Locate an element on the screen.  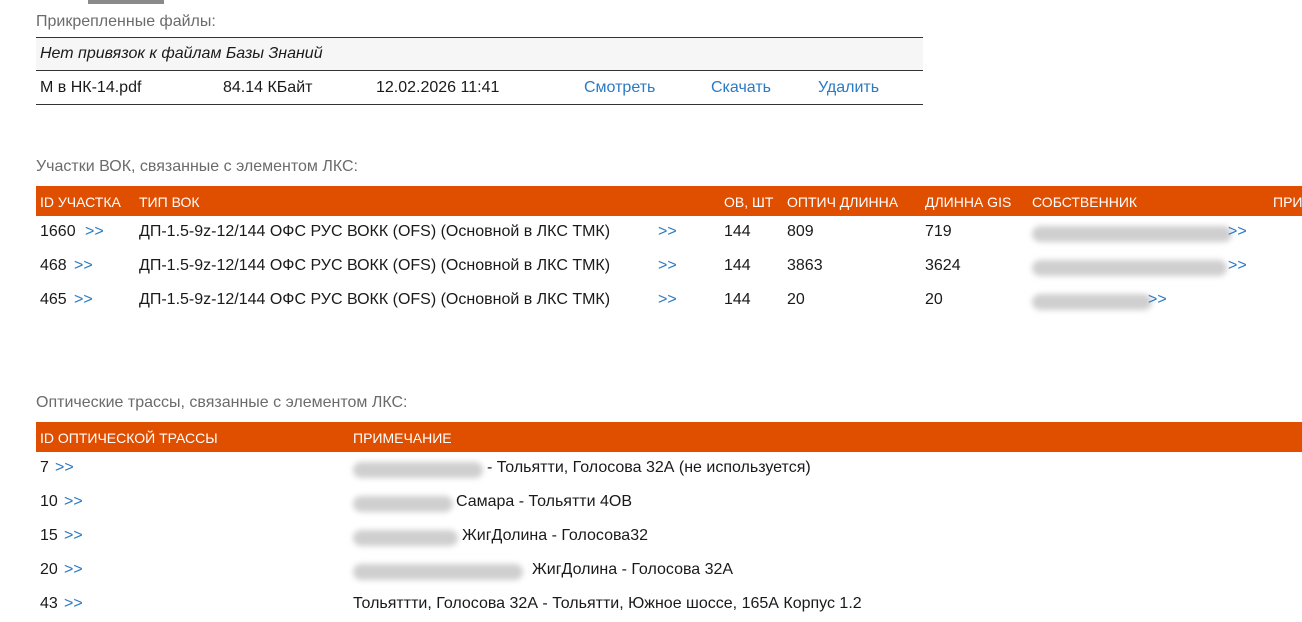
section-id: 1660 is located at coordinates (58, 231).